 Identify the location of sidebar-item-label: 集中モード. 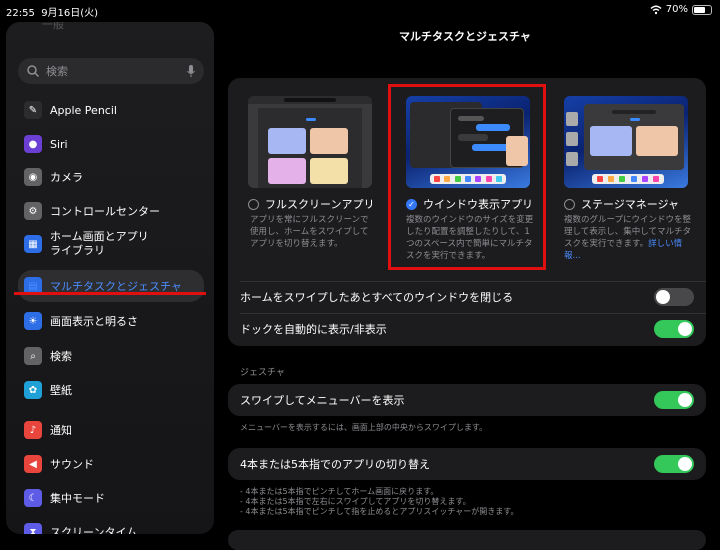
(77, 498).